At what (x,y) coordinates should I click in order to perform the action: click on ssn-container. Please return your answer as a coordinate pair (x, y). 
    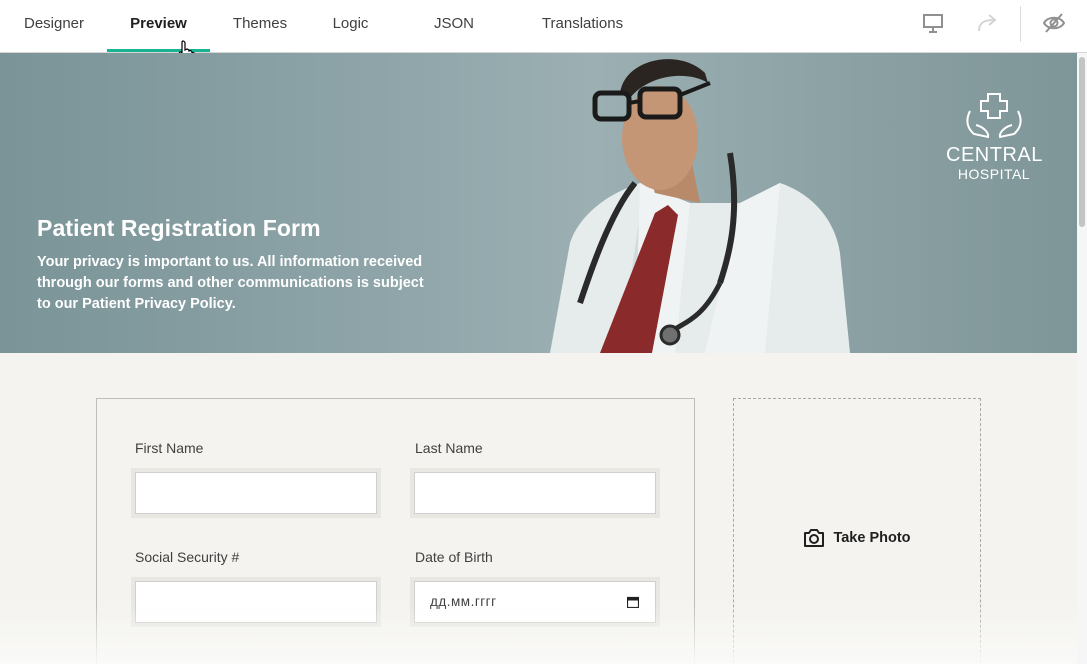
    Looking at the image, I should click on (256, 602).